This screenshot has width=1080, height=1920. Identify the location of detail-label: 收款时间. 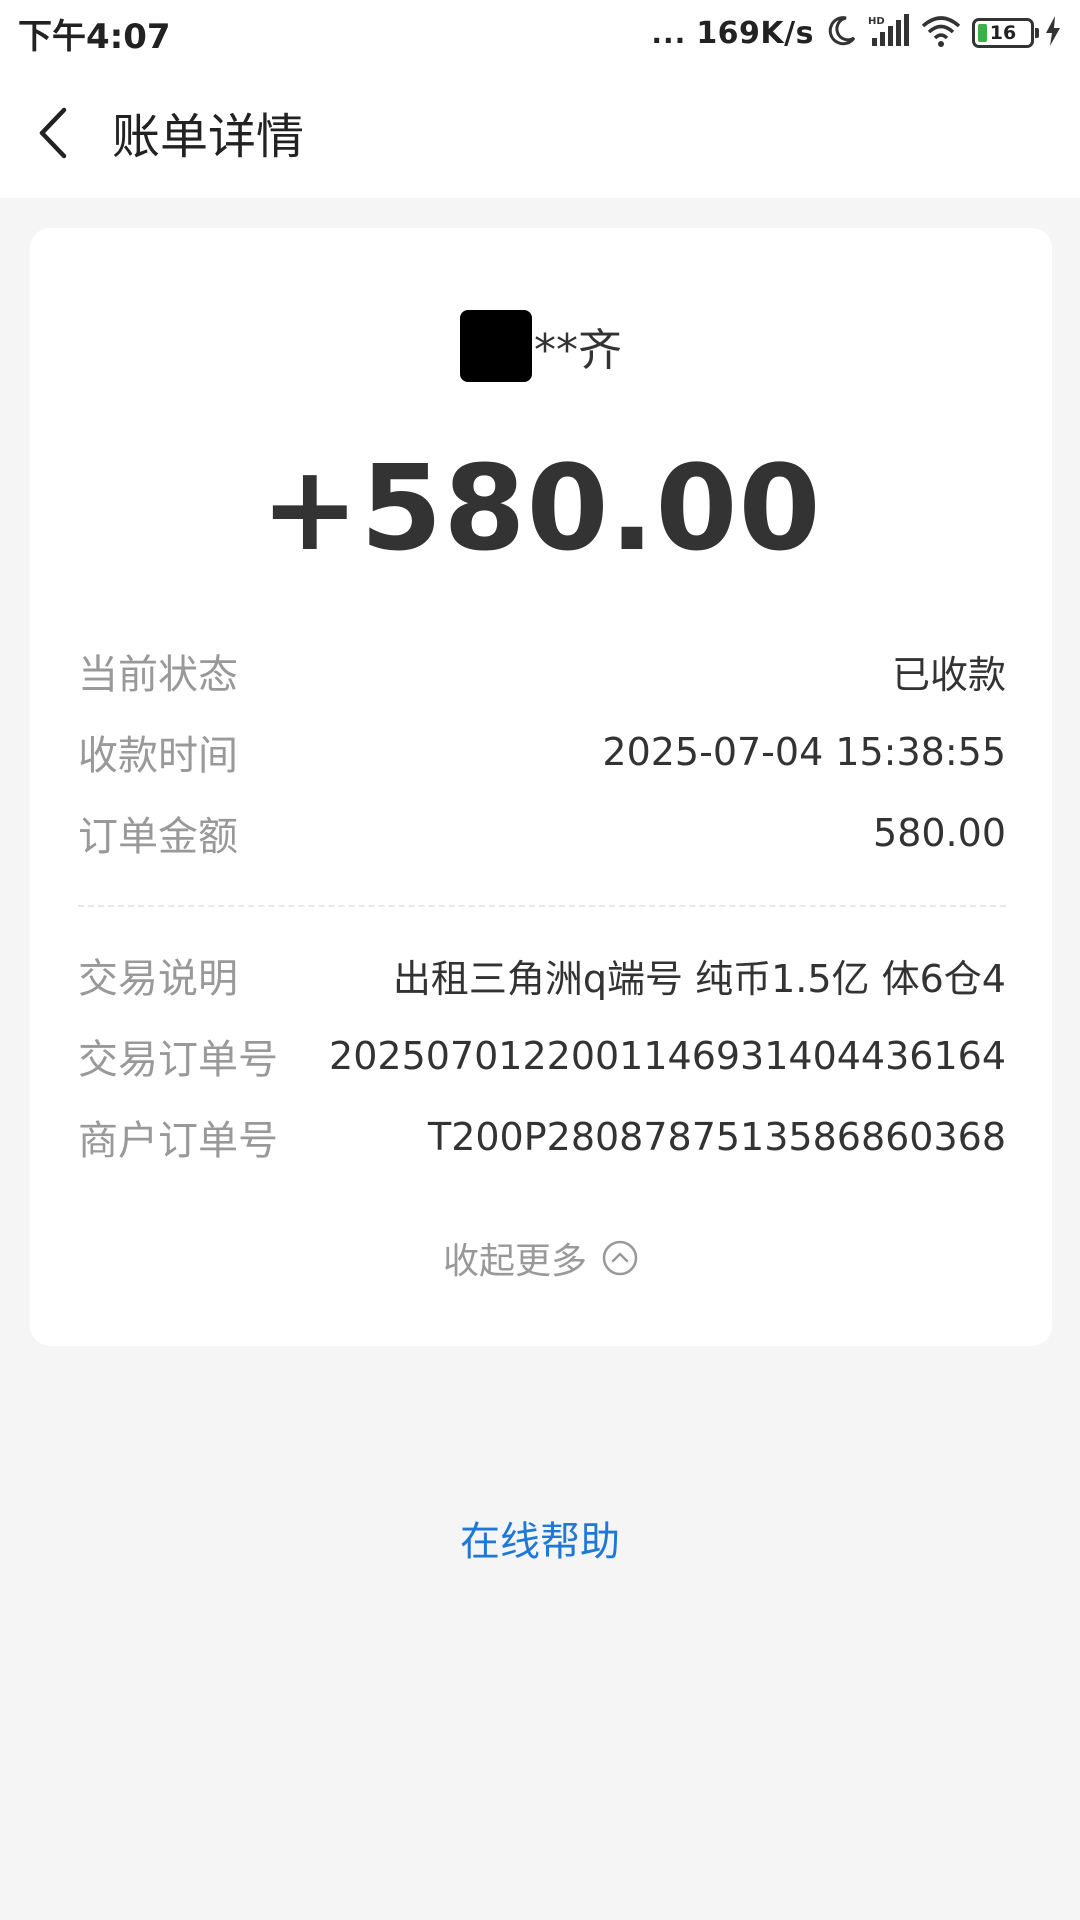
(158, 756).